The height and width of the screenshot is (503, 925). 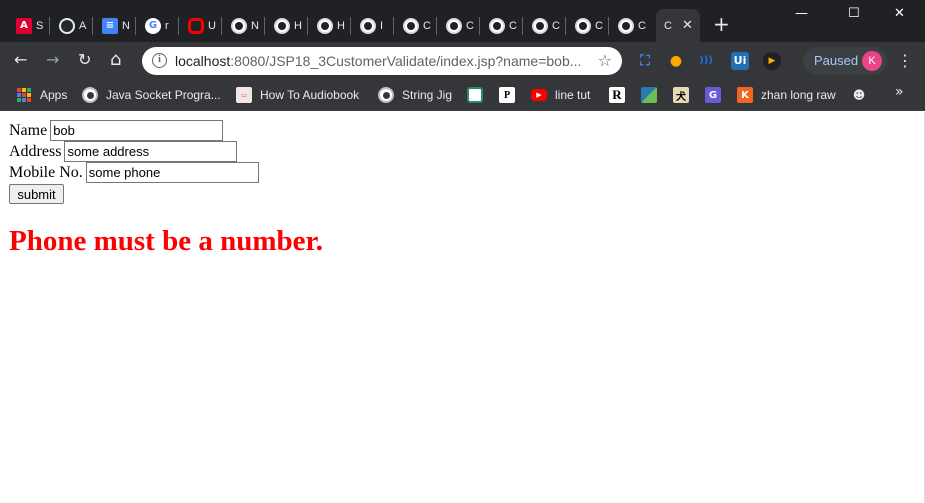 I want to click on close-window-button: ✕, so click(x=899, y=13).